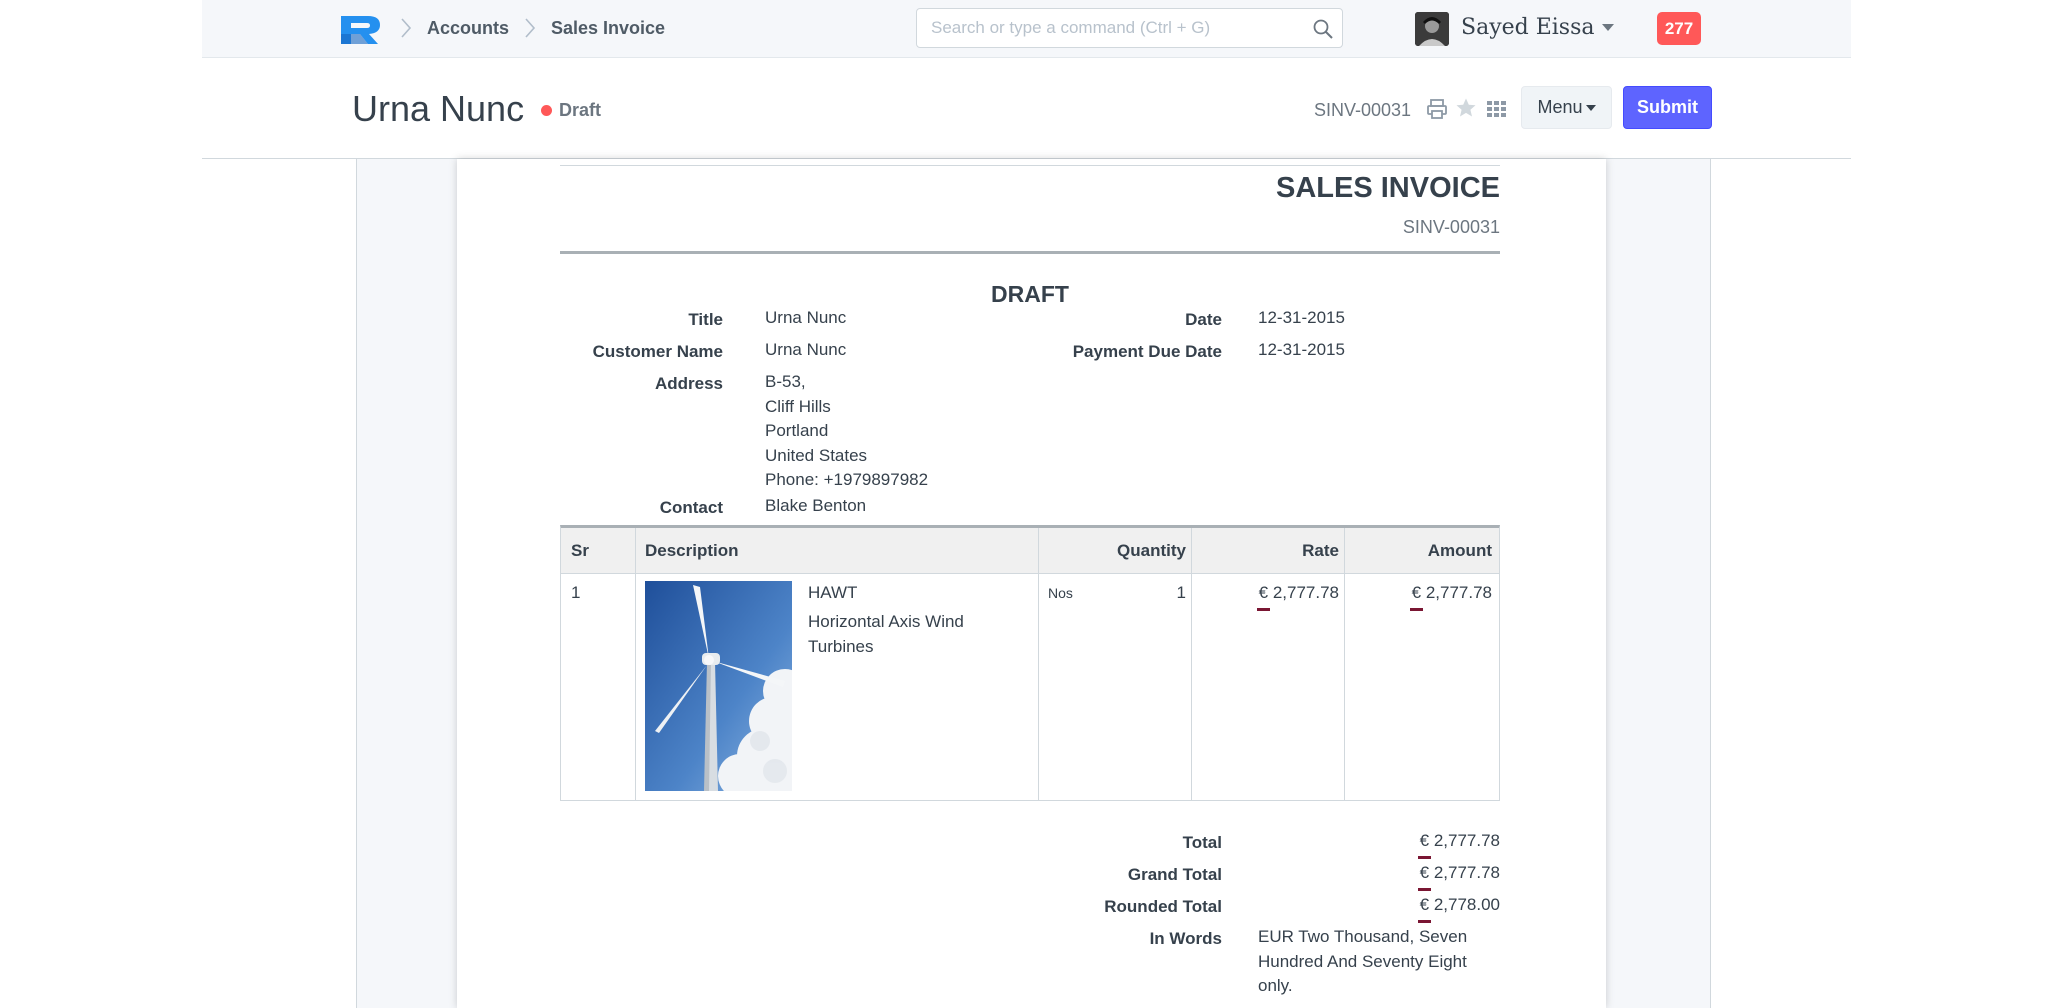 This screenshot has height=1008, width=2052. I want to click on item-qty: 1, so click(1181, 592).